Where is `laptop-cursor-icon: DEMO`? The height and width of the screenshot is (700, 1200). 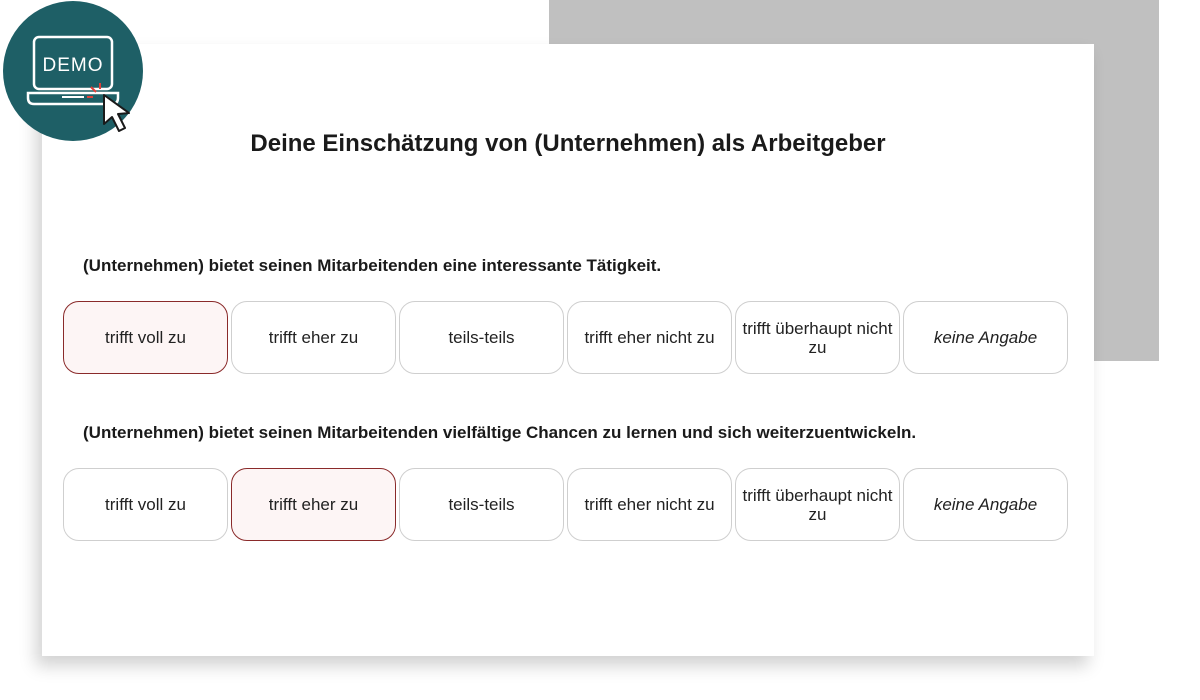 laptop-cursor-icon: DEMO is located at coordinates (78, 83).